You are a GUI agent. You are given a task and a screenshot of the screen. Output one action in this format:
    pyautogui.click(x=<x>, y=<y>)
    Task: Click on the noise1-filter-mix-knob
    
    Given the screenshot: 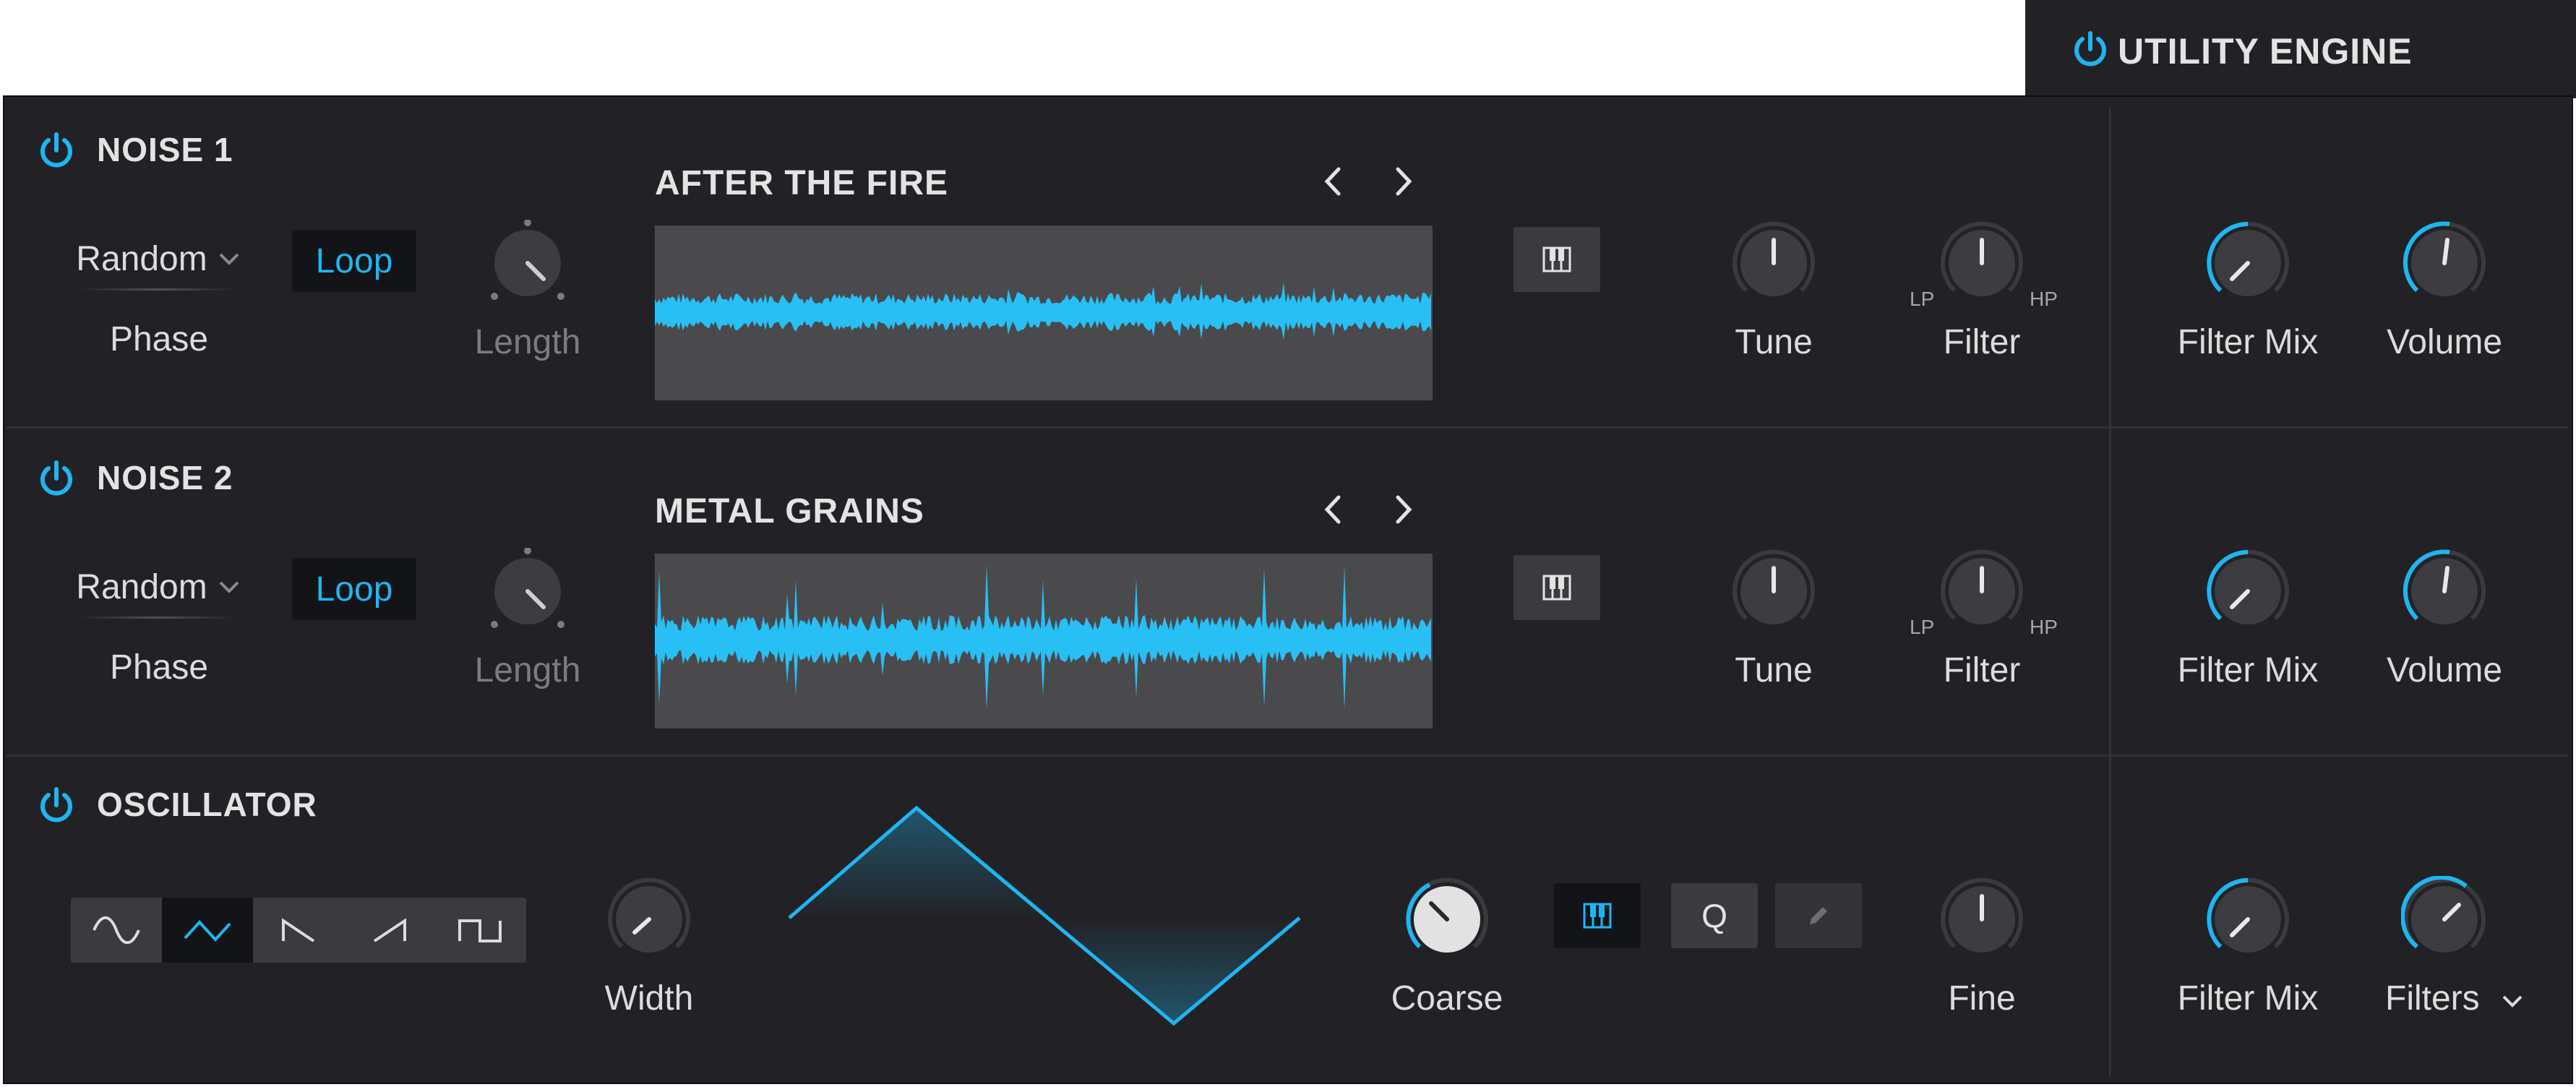 What is the action you would take?
    pyautogui.click(x=2247, y=263)
    